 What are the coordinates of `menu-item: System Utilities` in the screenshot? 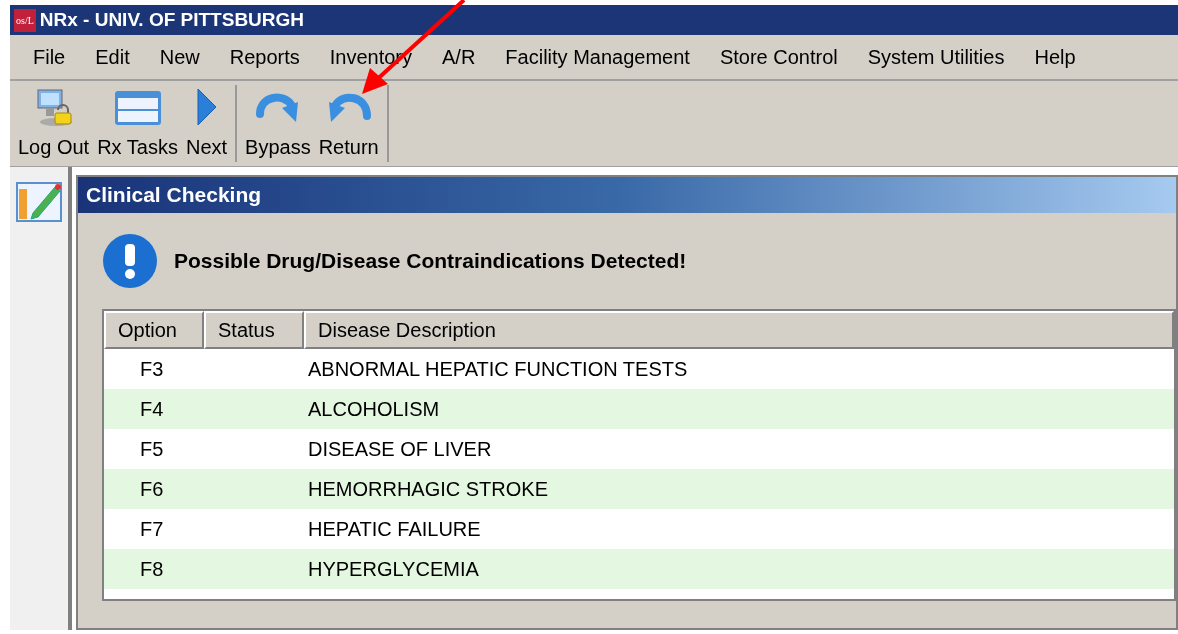 It's located at (936, 57).